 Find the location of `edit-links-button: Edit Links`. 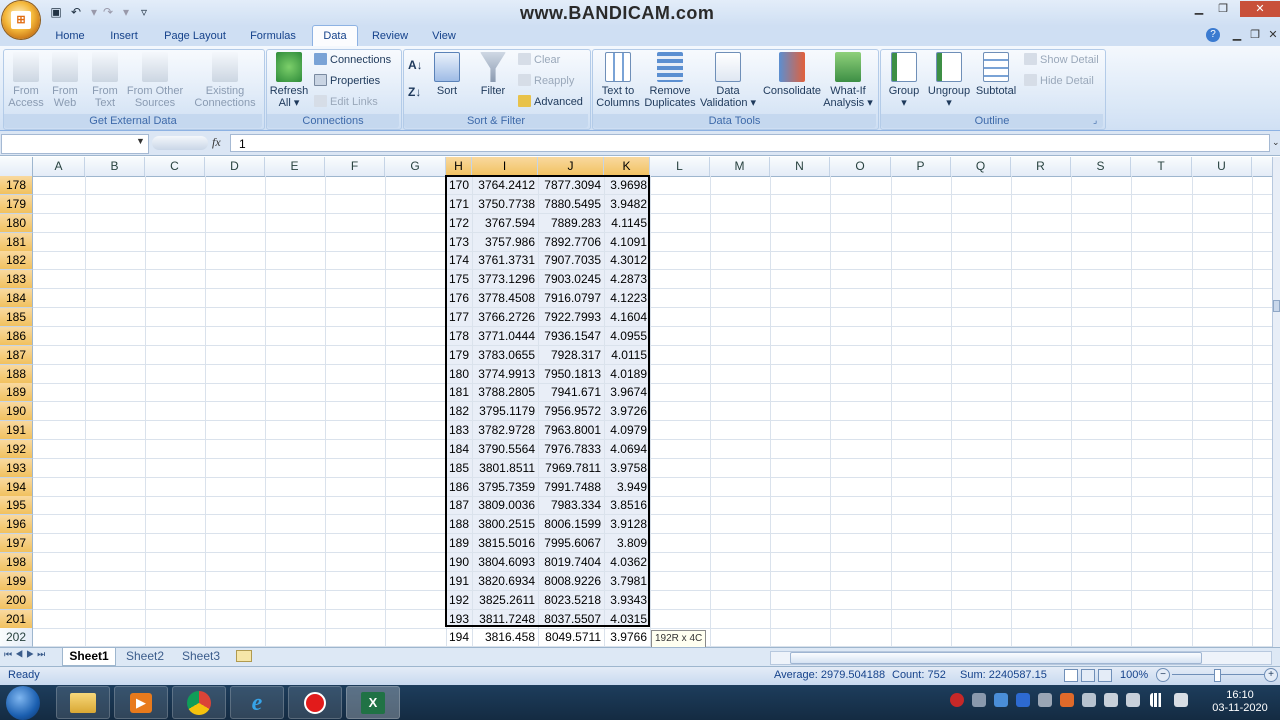

edit-links-button: Edit Links is located at coordinates (346, 102).